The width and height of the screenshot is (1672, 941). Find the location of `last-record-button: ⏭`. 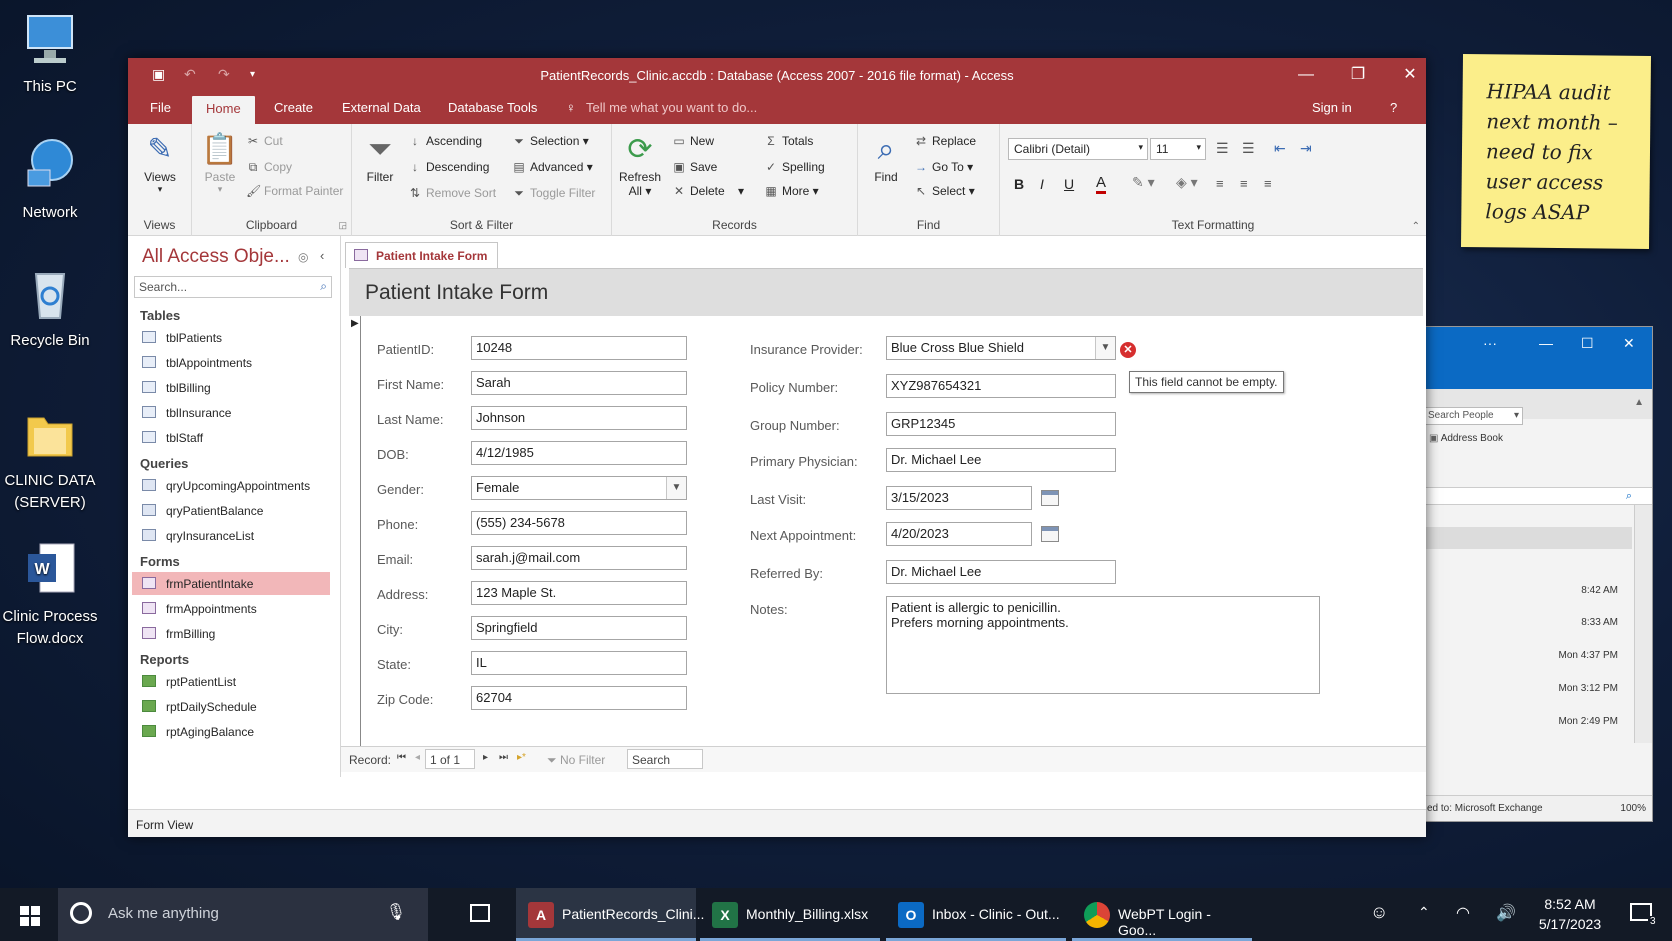

last-record-button: ⏭ is located at coordinates (503, 757).